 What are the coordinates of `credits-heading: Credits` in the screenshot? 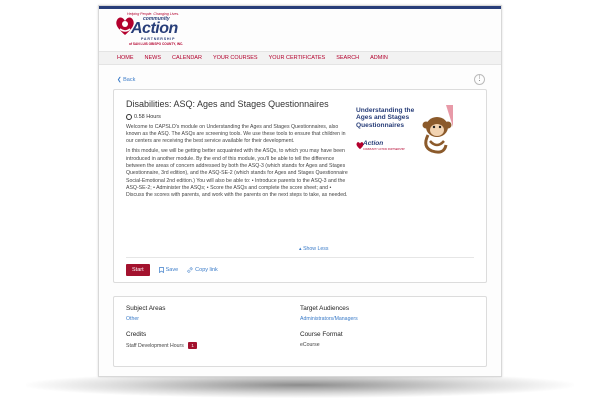 It's located at (136, 334).